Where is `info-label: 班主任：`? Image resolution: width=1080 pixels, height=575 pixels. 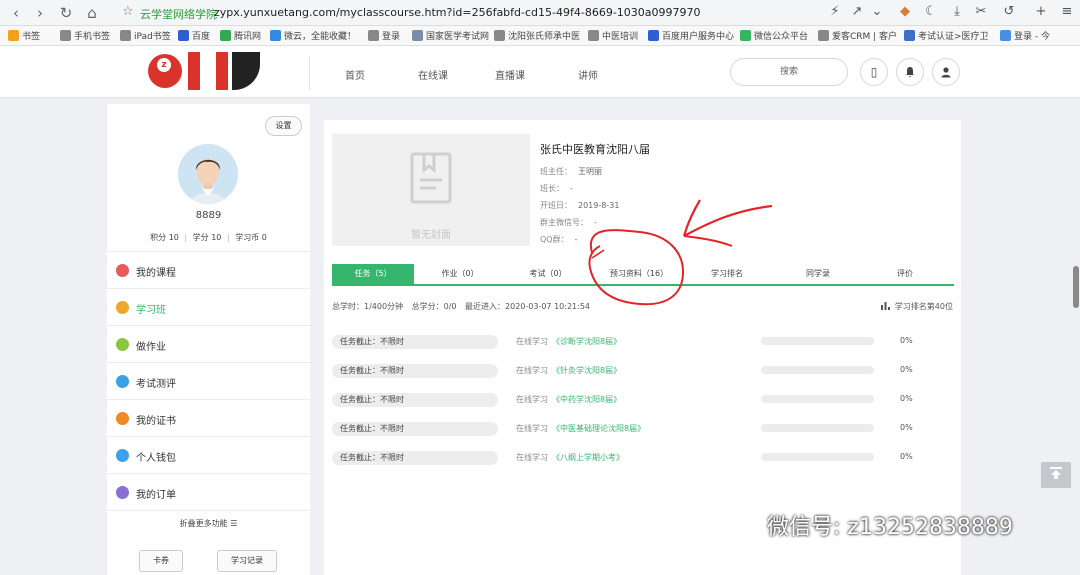 info-label: 班主任： is located at coordinates (556, 171).